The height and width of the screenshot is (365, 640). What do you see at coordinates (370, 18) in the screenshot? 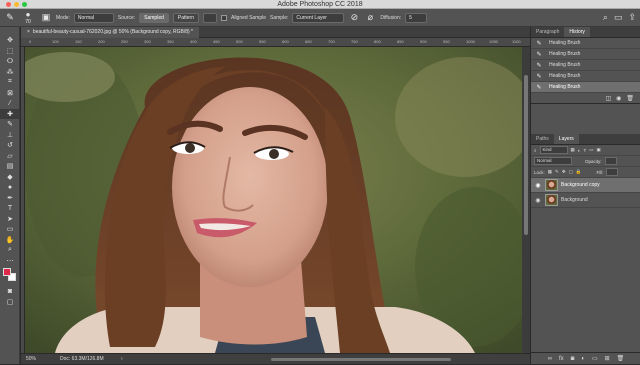
I see `pressure-size-icon: ⌀` at bounding box center [370, 18].